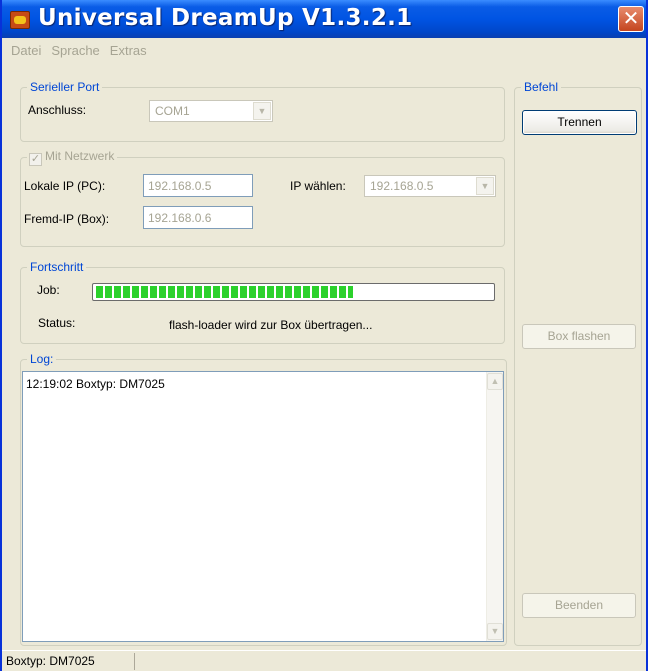 The width and height of the screenshot is (648, 671). Describe the element at coordinates (95, 384) in the screenshot. I see `log-line: 12:19:02 Boxtyp: DM7025` at that location.